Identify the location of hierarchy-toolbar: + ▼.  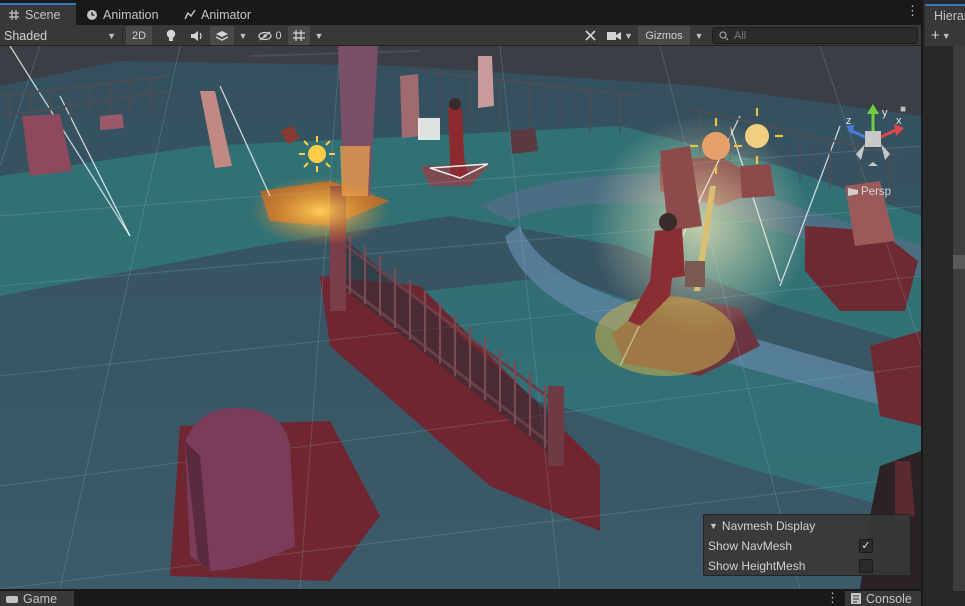
(945, 35).